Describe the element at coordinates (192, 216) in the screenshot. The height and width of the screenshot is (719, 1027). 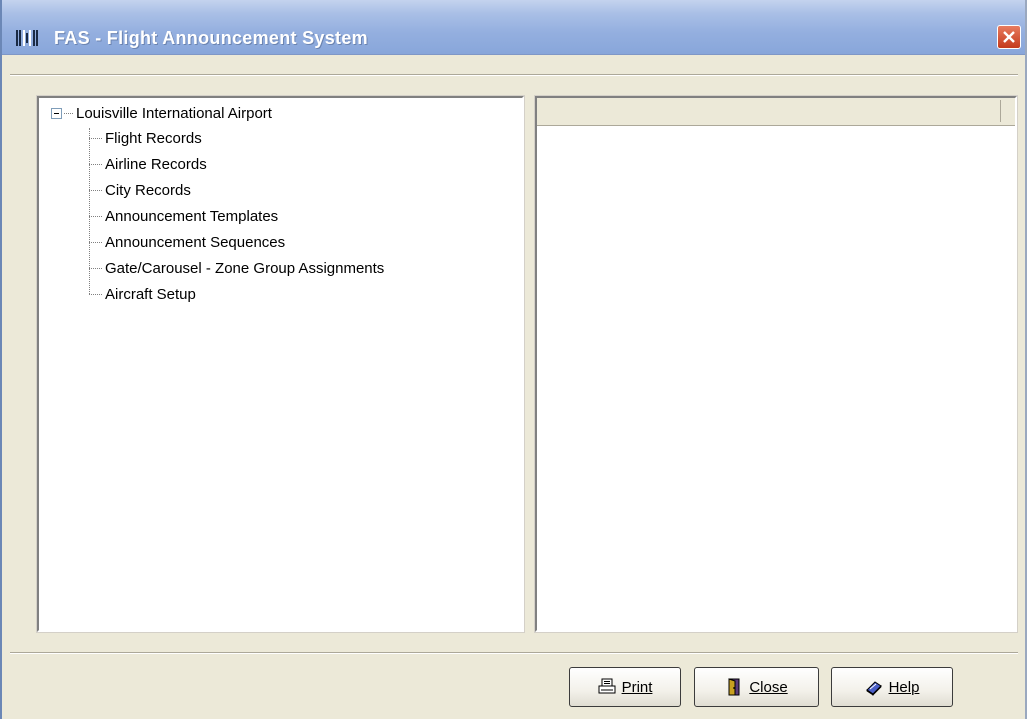
I see `tree-item-label: Announcement Templates` at that location.